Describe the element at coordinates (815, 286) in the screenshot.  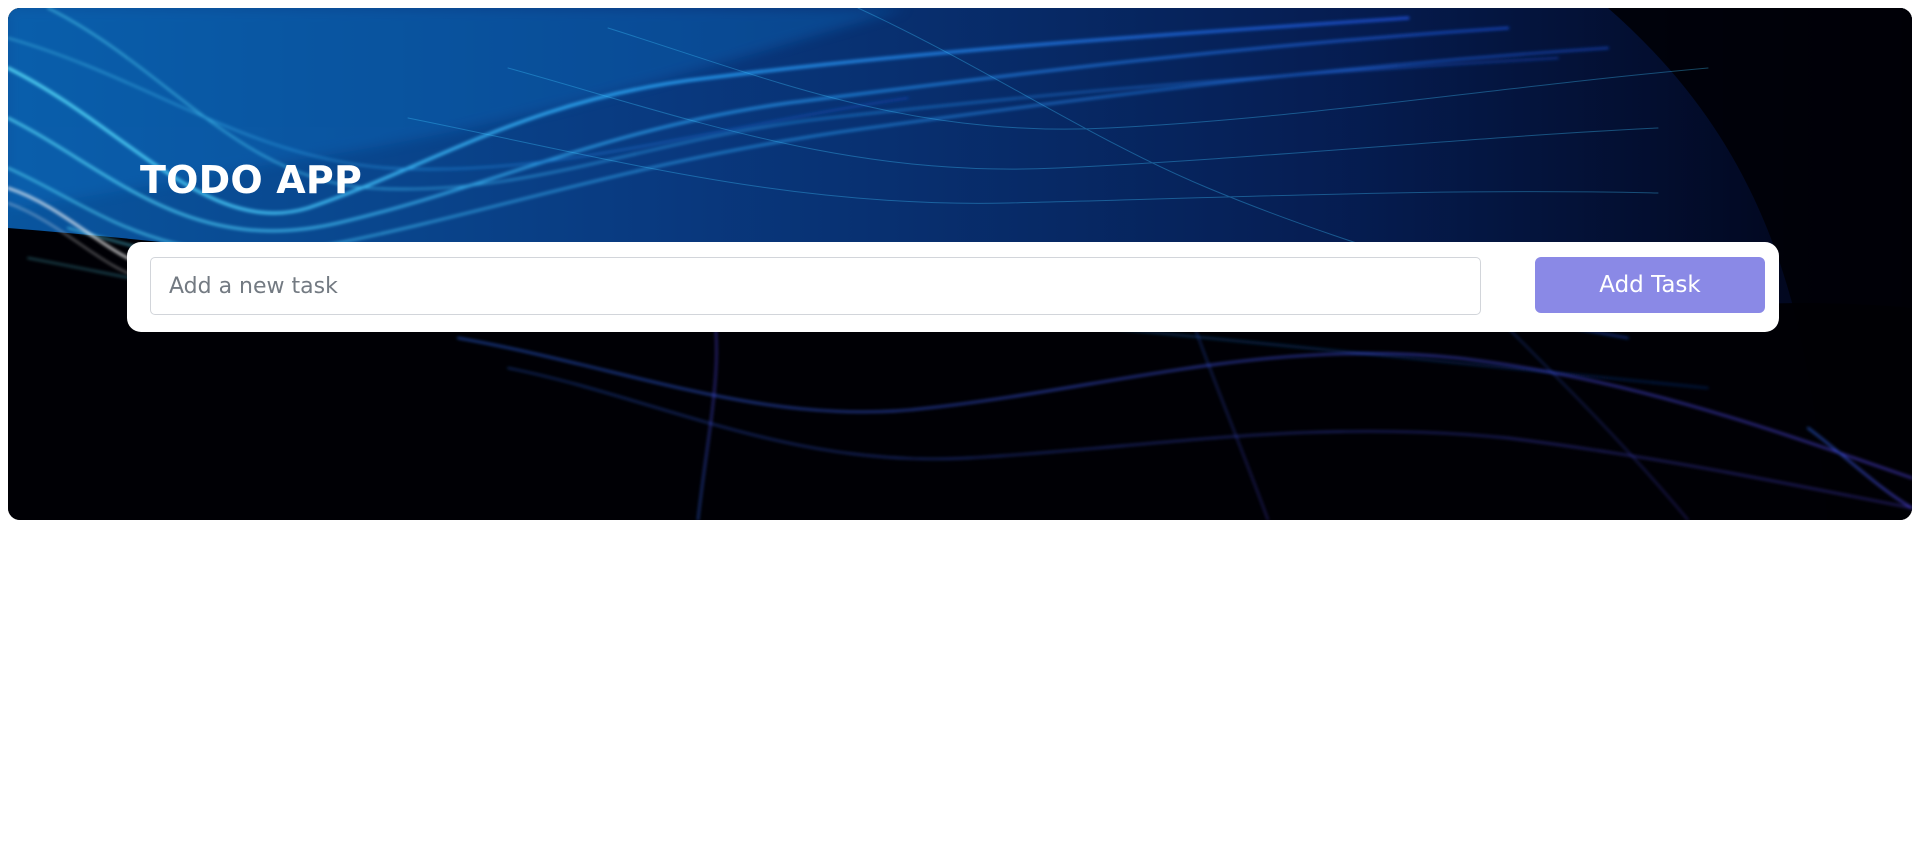
I see `new-task-input` at that location.